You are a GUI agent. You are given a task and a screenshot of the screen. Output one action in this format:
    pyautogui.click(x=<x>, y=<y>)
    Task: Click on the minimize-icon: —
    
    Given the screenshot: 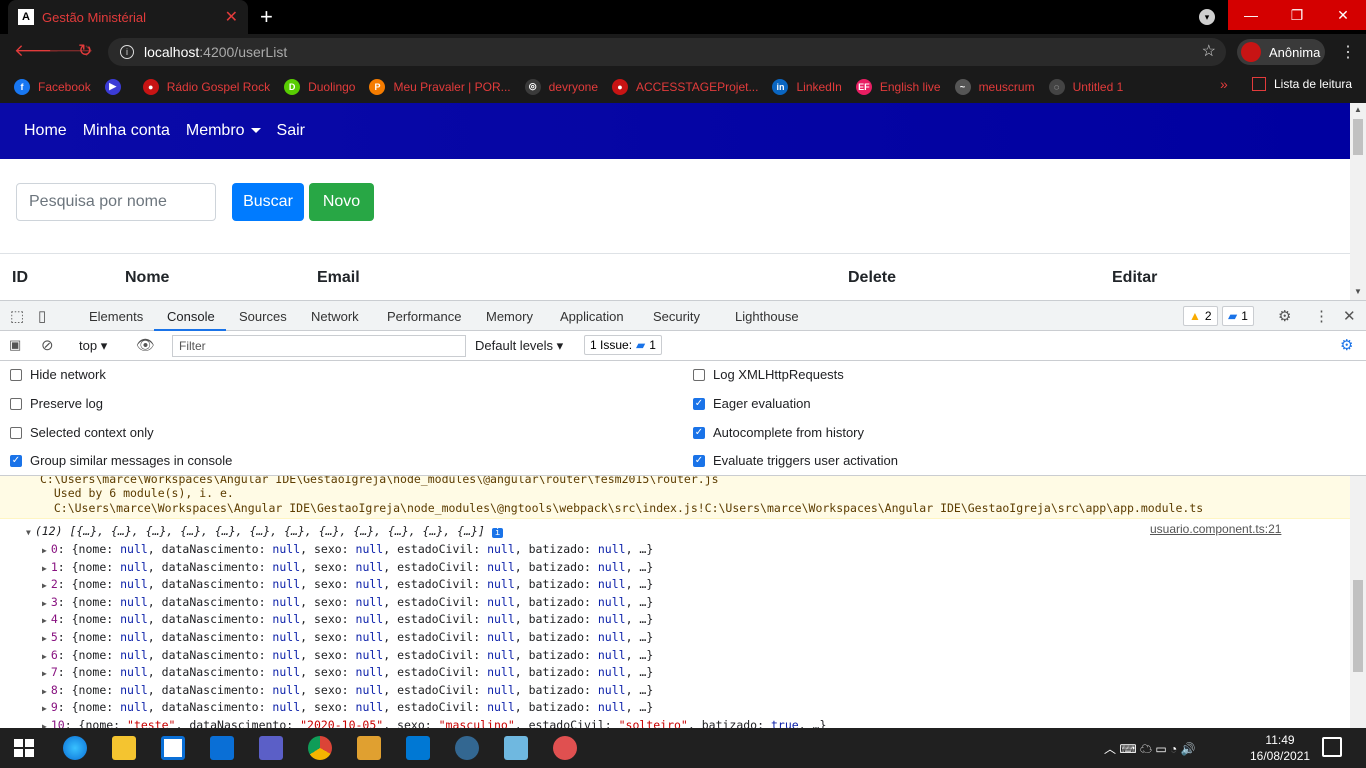 What is the action you would take?
    pyautogui.click(x=1251, y=15)
    